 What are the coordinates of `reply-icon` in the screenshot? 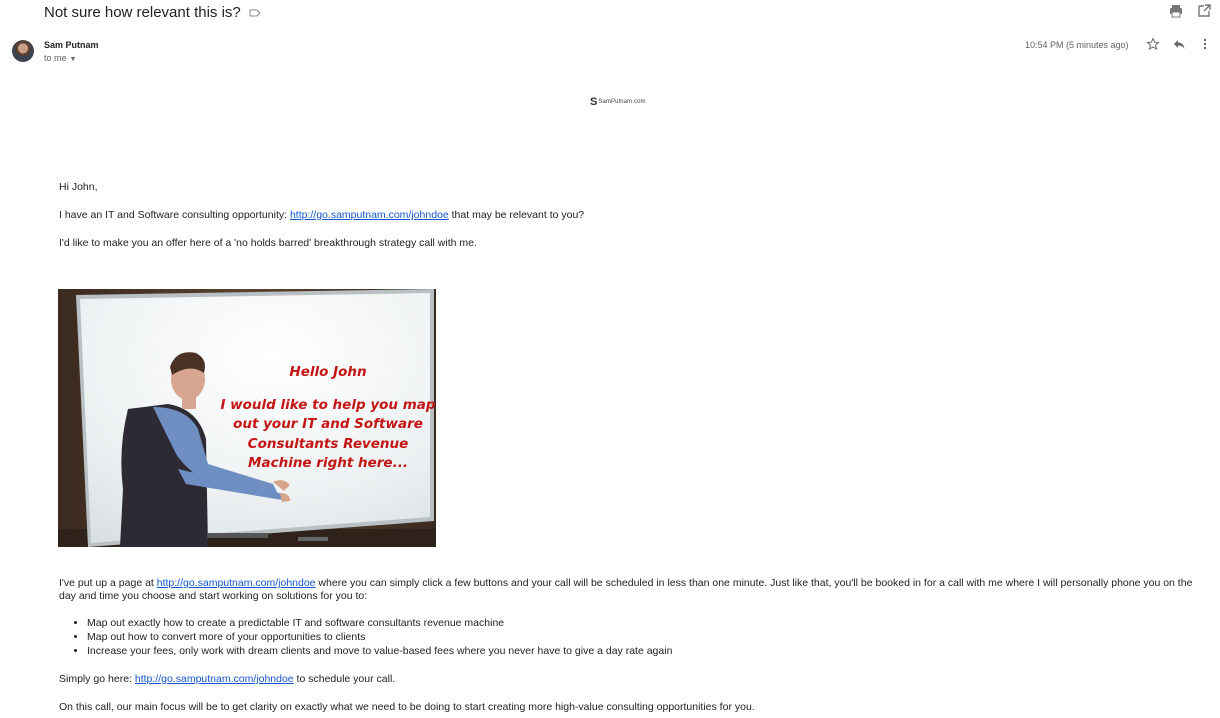 It's located at (1179, 44).